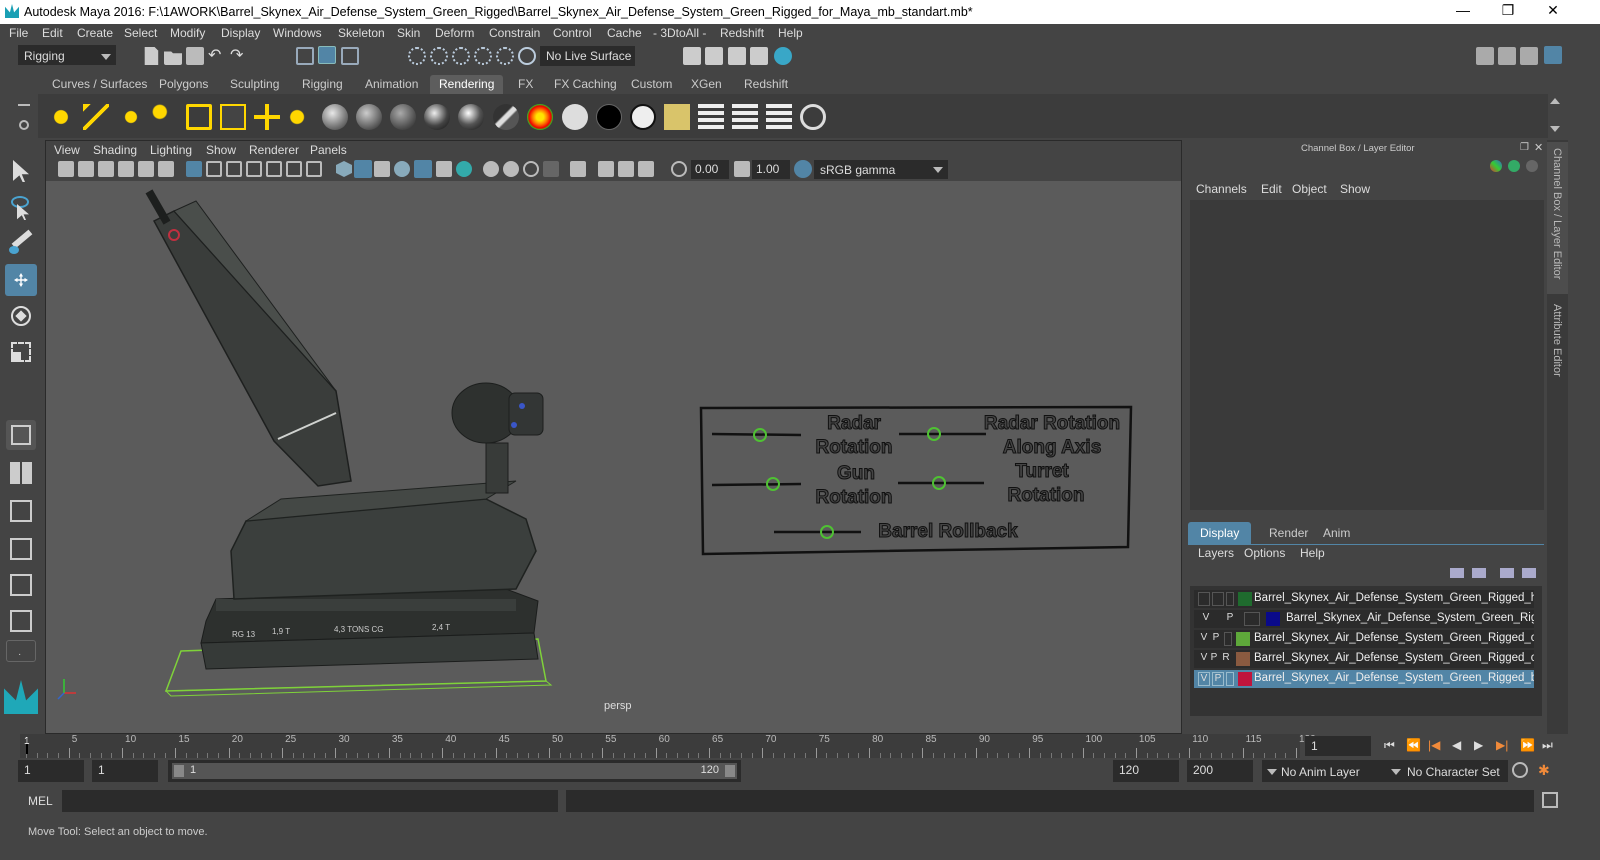 The image size is (1600, 860). What do you see at coordinates (626, 169) in the screenshot?
I see `xray-components-icon` at bounding box center [626, 169].